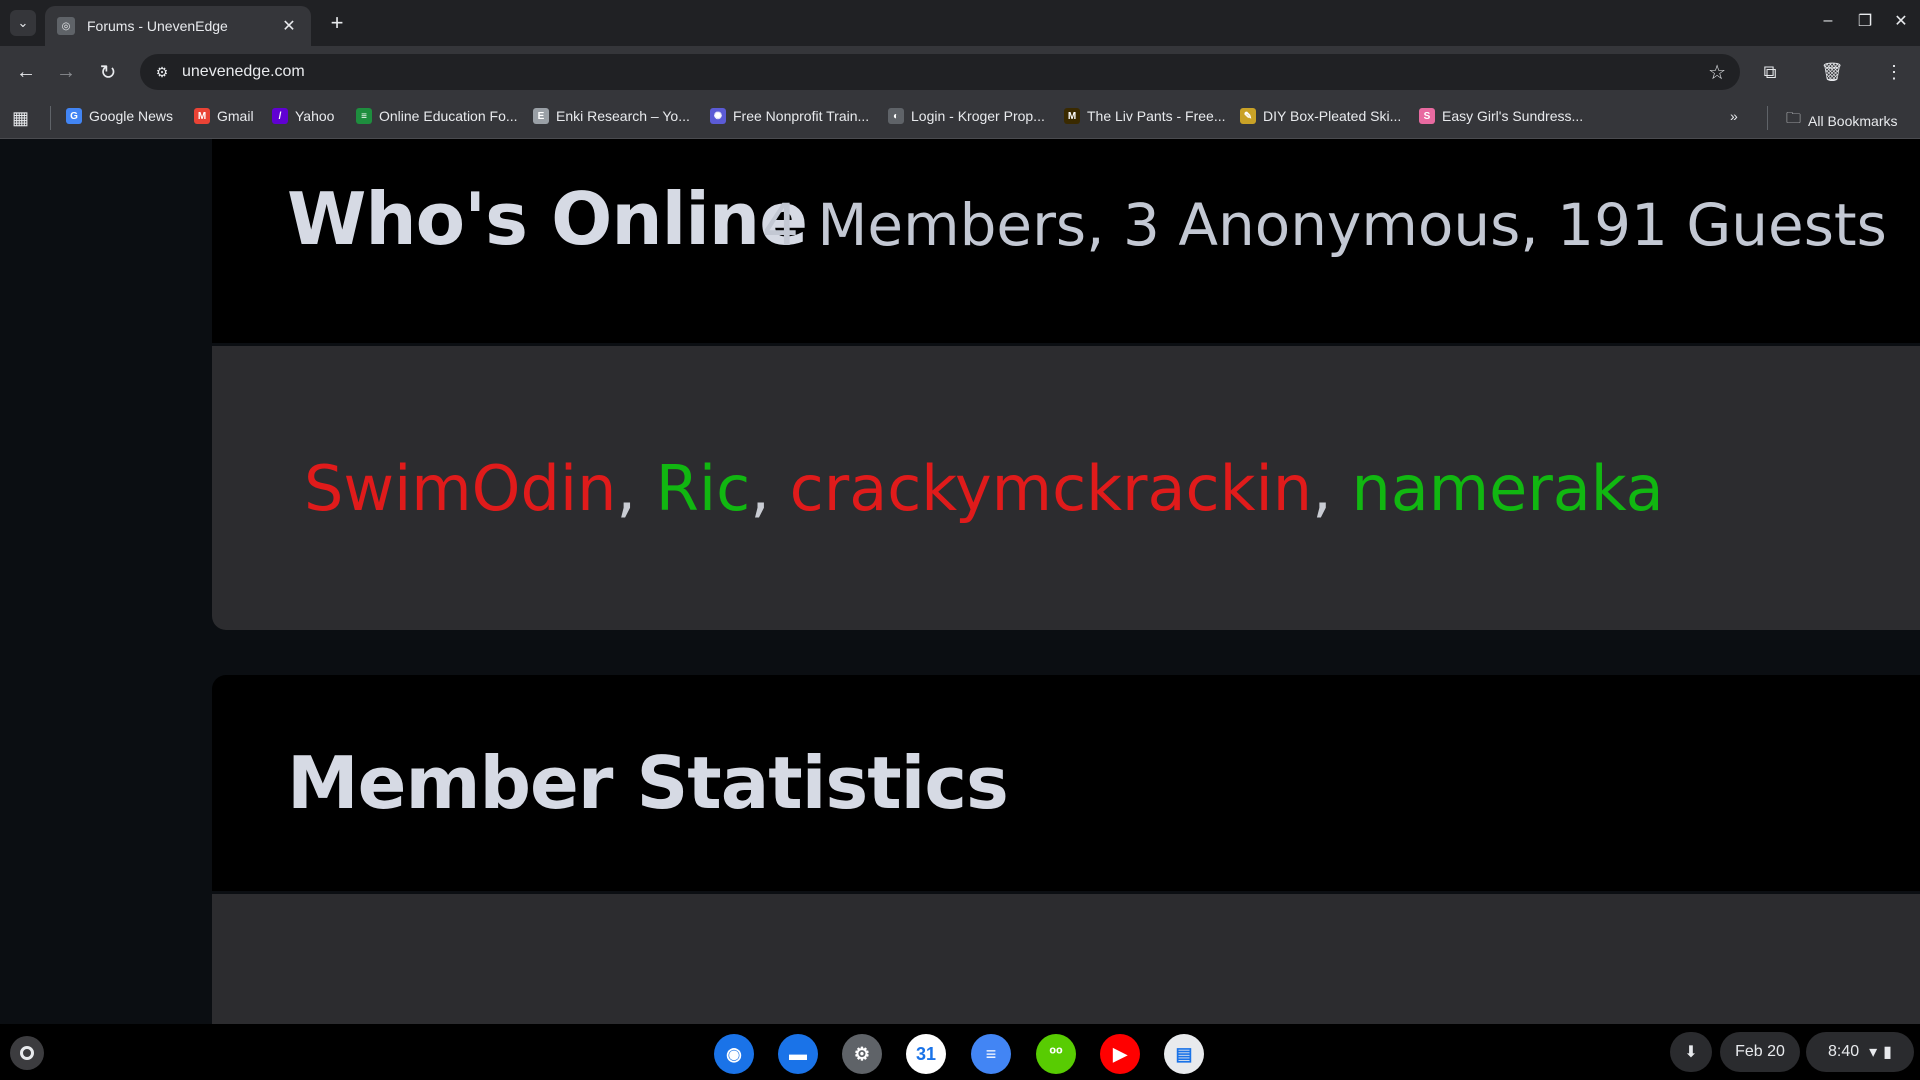 Image resolution: width=1920 pixels, height=1080 pixels. I want to click on member-link: SwimOdin, so click(460, 488).